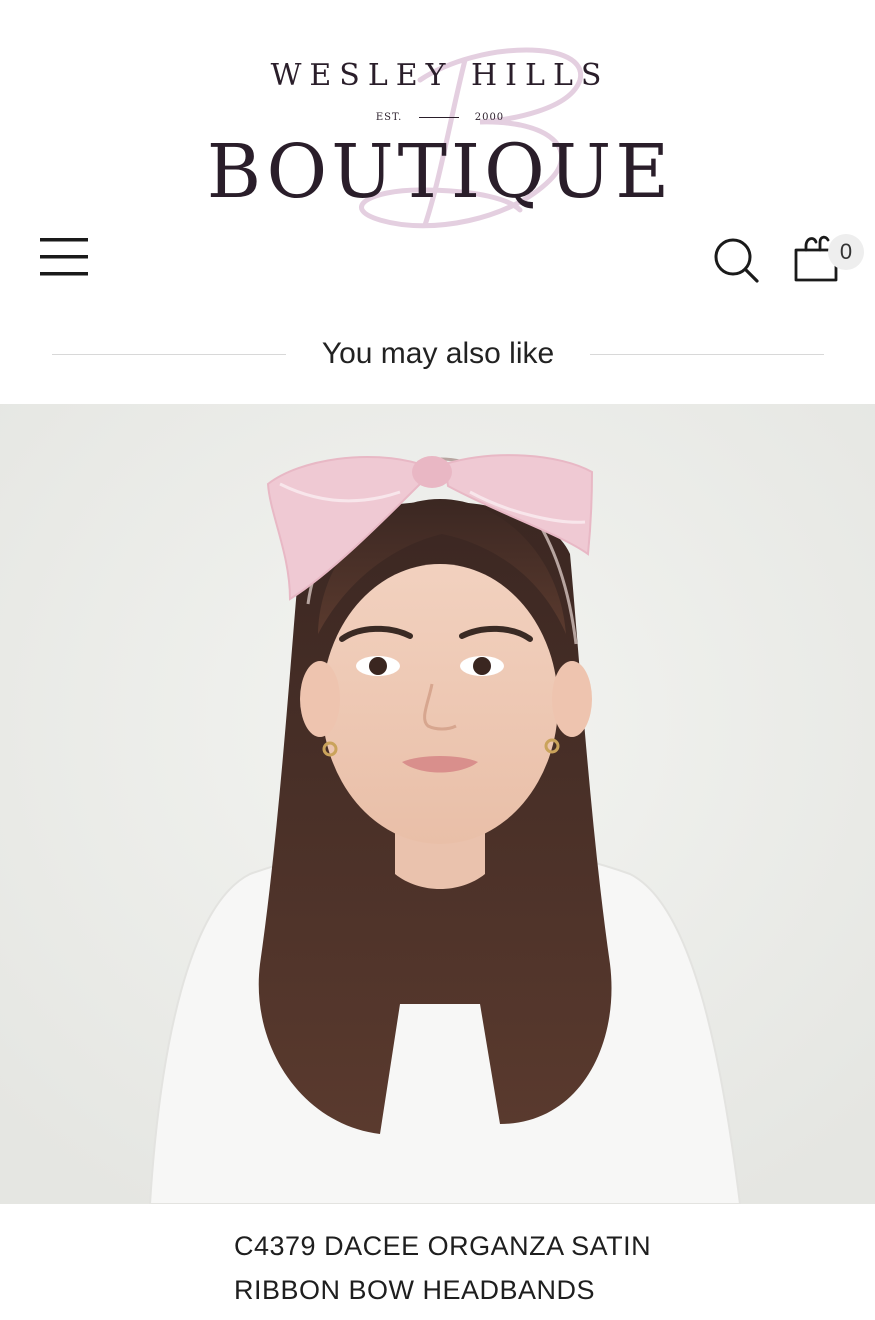 This screenshot has height=1320, width=875. I want to click on related-products-heading: You may also like, so click(438, 354).